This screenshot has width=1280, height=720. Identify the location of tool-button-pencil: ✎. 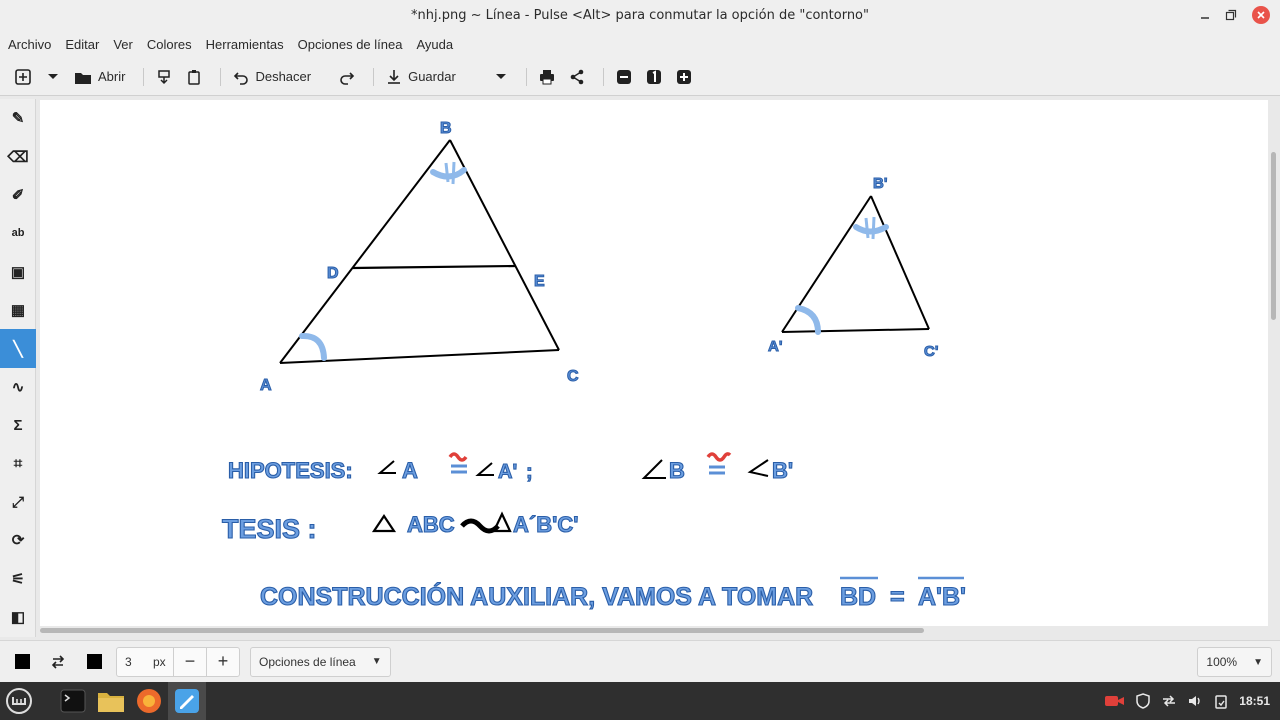
(18, 118).